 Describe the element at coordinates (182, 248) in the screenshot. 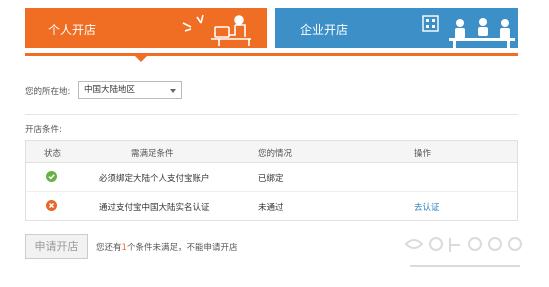

I see `apply-note-suffix: 个条件未满足，不能申请开店` at that location.